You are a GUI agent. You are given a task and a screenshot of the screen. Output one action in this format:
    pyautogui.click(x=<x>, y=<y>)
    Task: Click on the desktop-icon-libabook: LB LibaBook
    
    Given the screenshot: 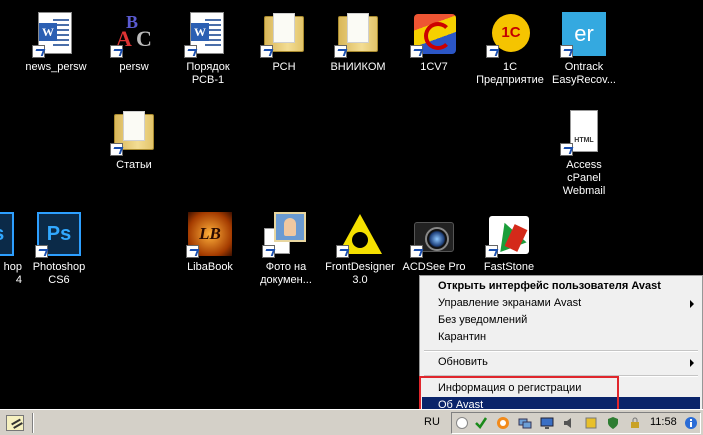 What is the action you would take?
    pyautogui.click(x=210, y=242)
    